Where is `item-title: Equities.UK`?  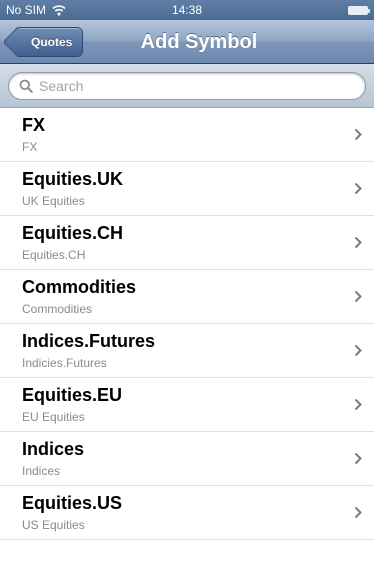 item-title: Equities.UK is located at coordinates (73, 179).